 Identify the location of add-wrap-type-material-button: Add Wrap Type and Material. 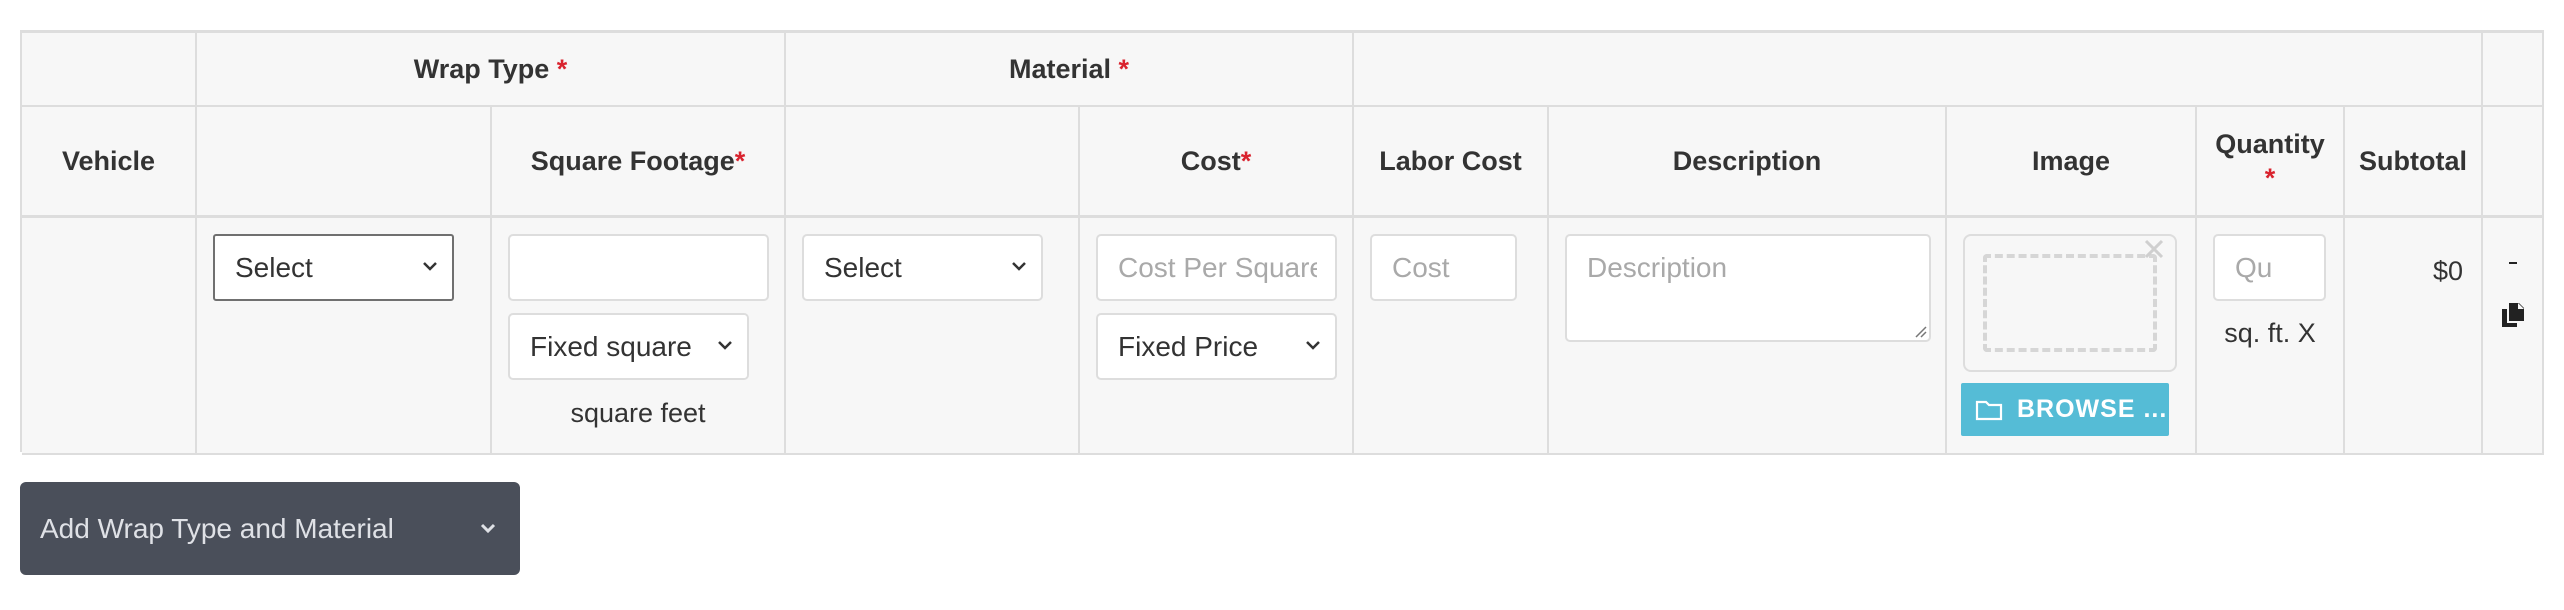
(270, 528).